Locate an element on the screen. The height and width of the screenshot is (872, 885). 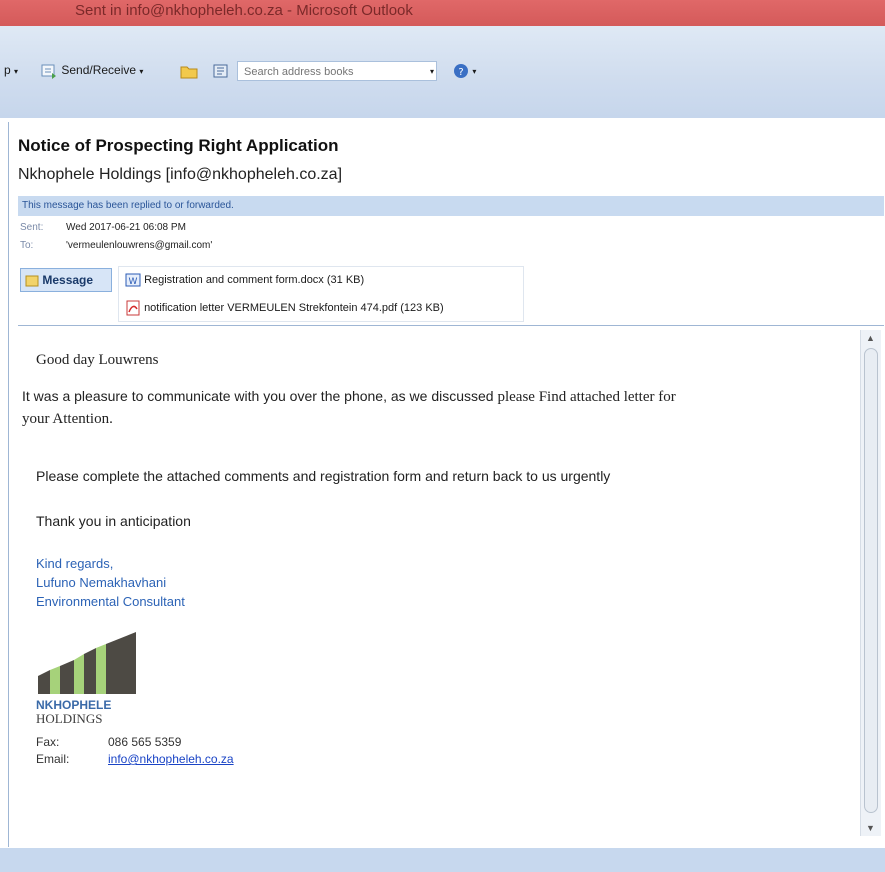
body-line-4: Thank you in anticipation is located at coordinates (113, 521).